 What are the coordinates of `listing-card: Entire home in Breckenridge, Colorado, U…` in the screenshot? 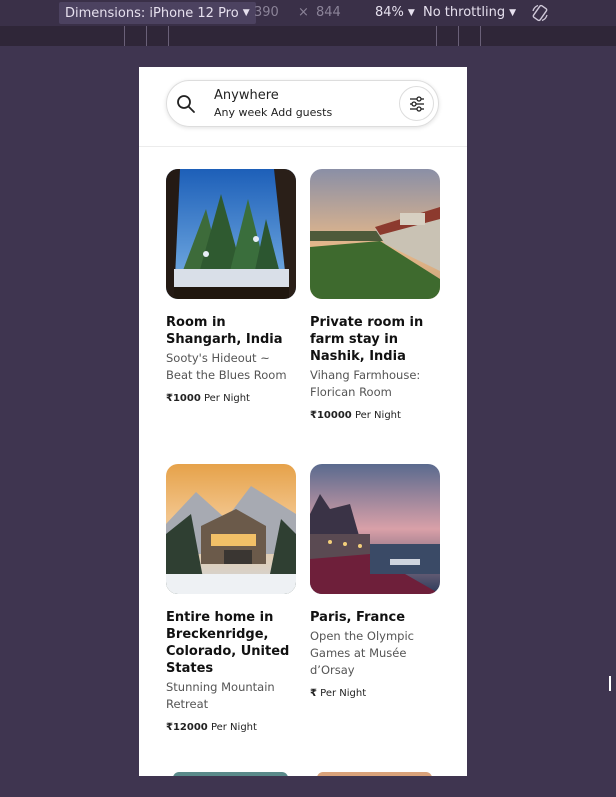 It's located at (231, 598).